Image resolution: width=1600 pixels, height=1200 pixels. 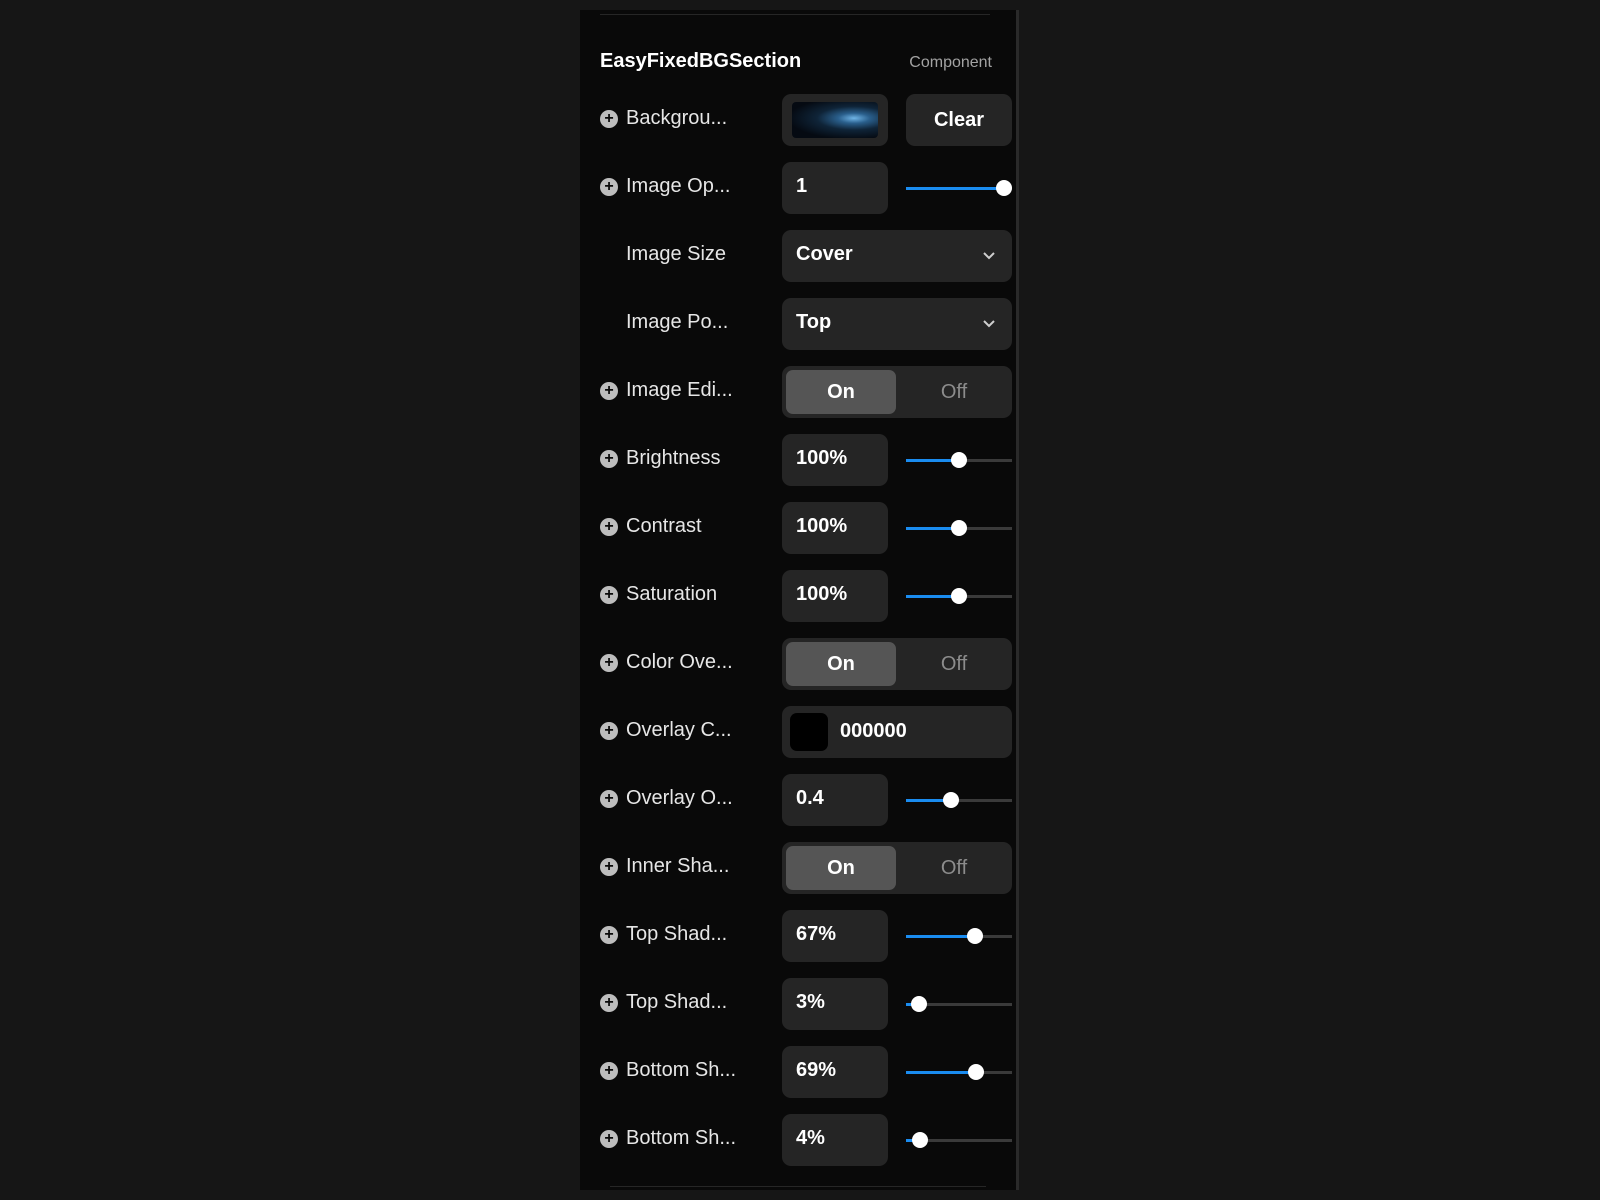 I want to click on overlay-color-hex: 000000, so click(x=873, y=731).